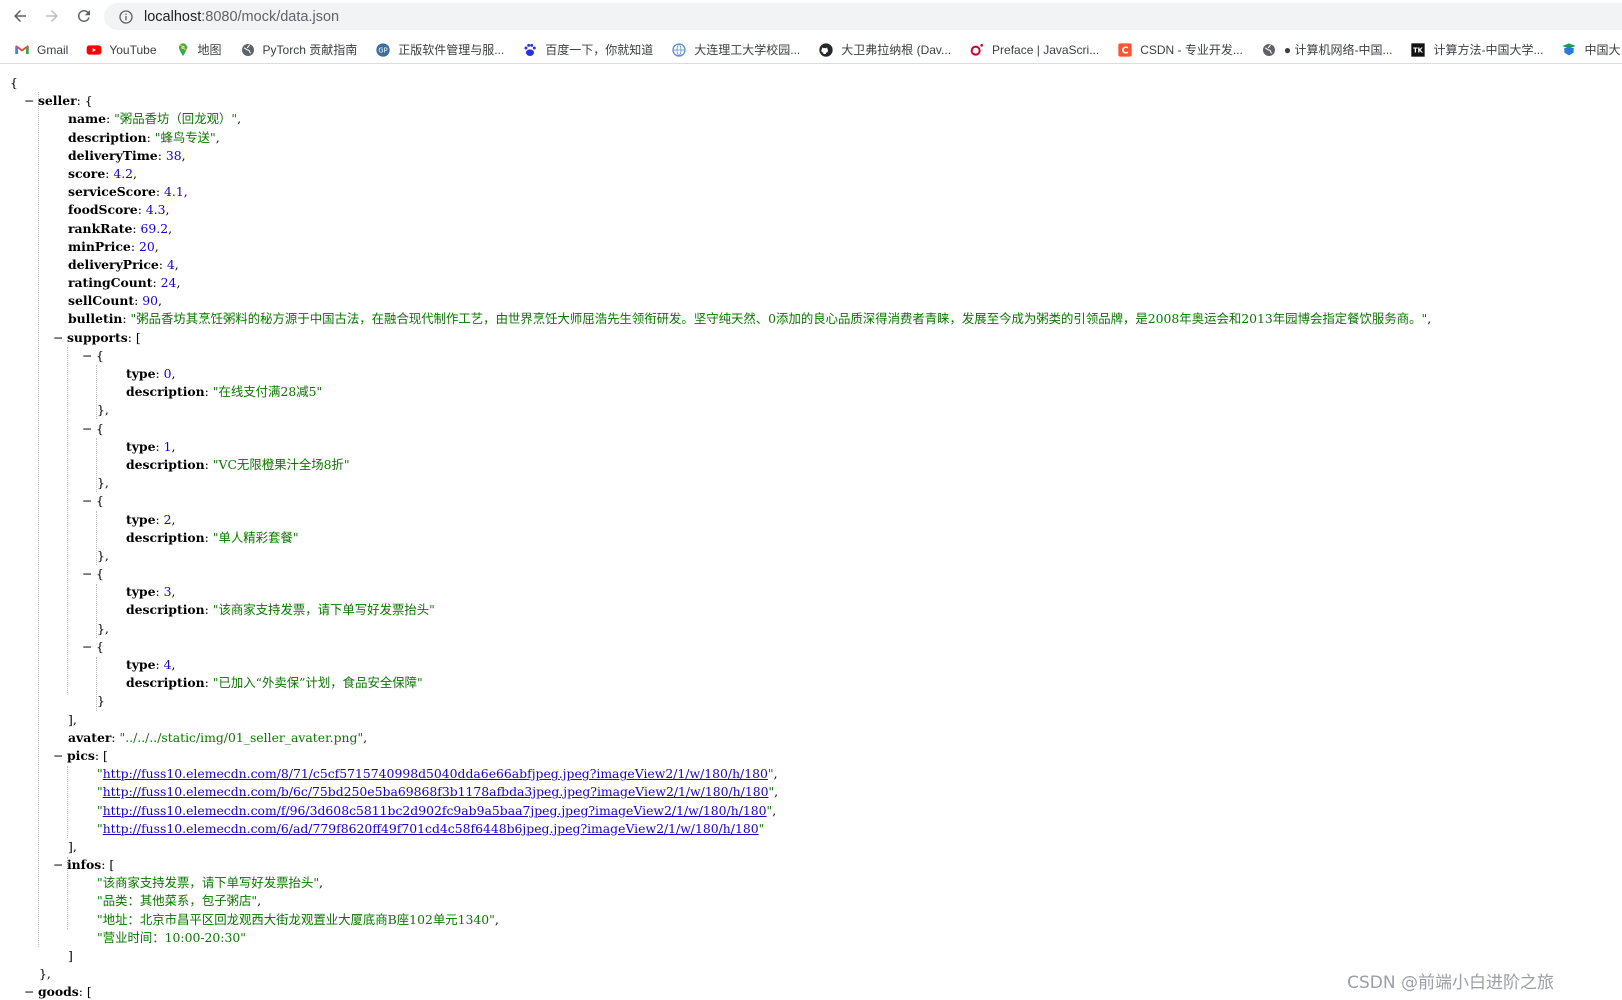  I want to click on bookmark-maps: 地图, so click(198, 49).